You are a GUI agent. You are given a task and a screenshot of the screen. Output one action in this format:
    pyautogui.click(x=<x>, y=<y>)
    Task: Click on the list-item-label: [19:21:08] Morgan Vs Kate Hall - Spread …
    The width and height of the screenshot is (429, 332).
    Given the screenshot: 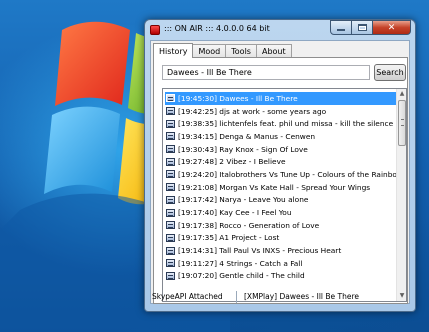 What is the action you would take?
    pyautogui.click(x=274, y=187)
    